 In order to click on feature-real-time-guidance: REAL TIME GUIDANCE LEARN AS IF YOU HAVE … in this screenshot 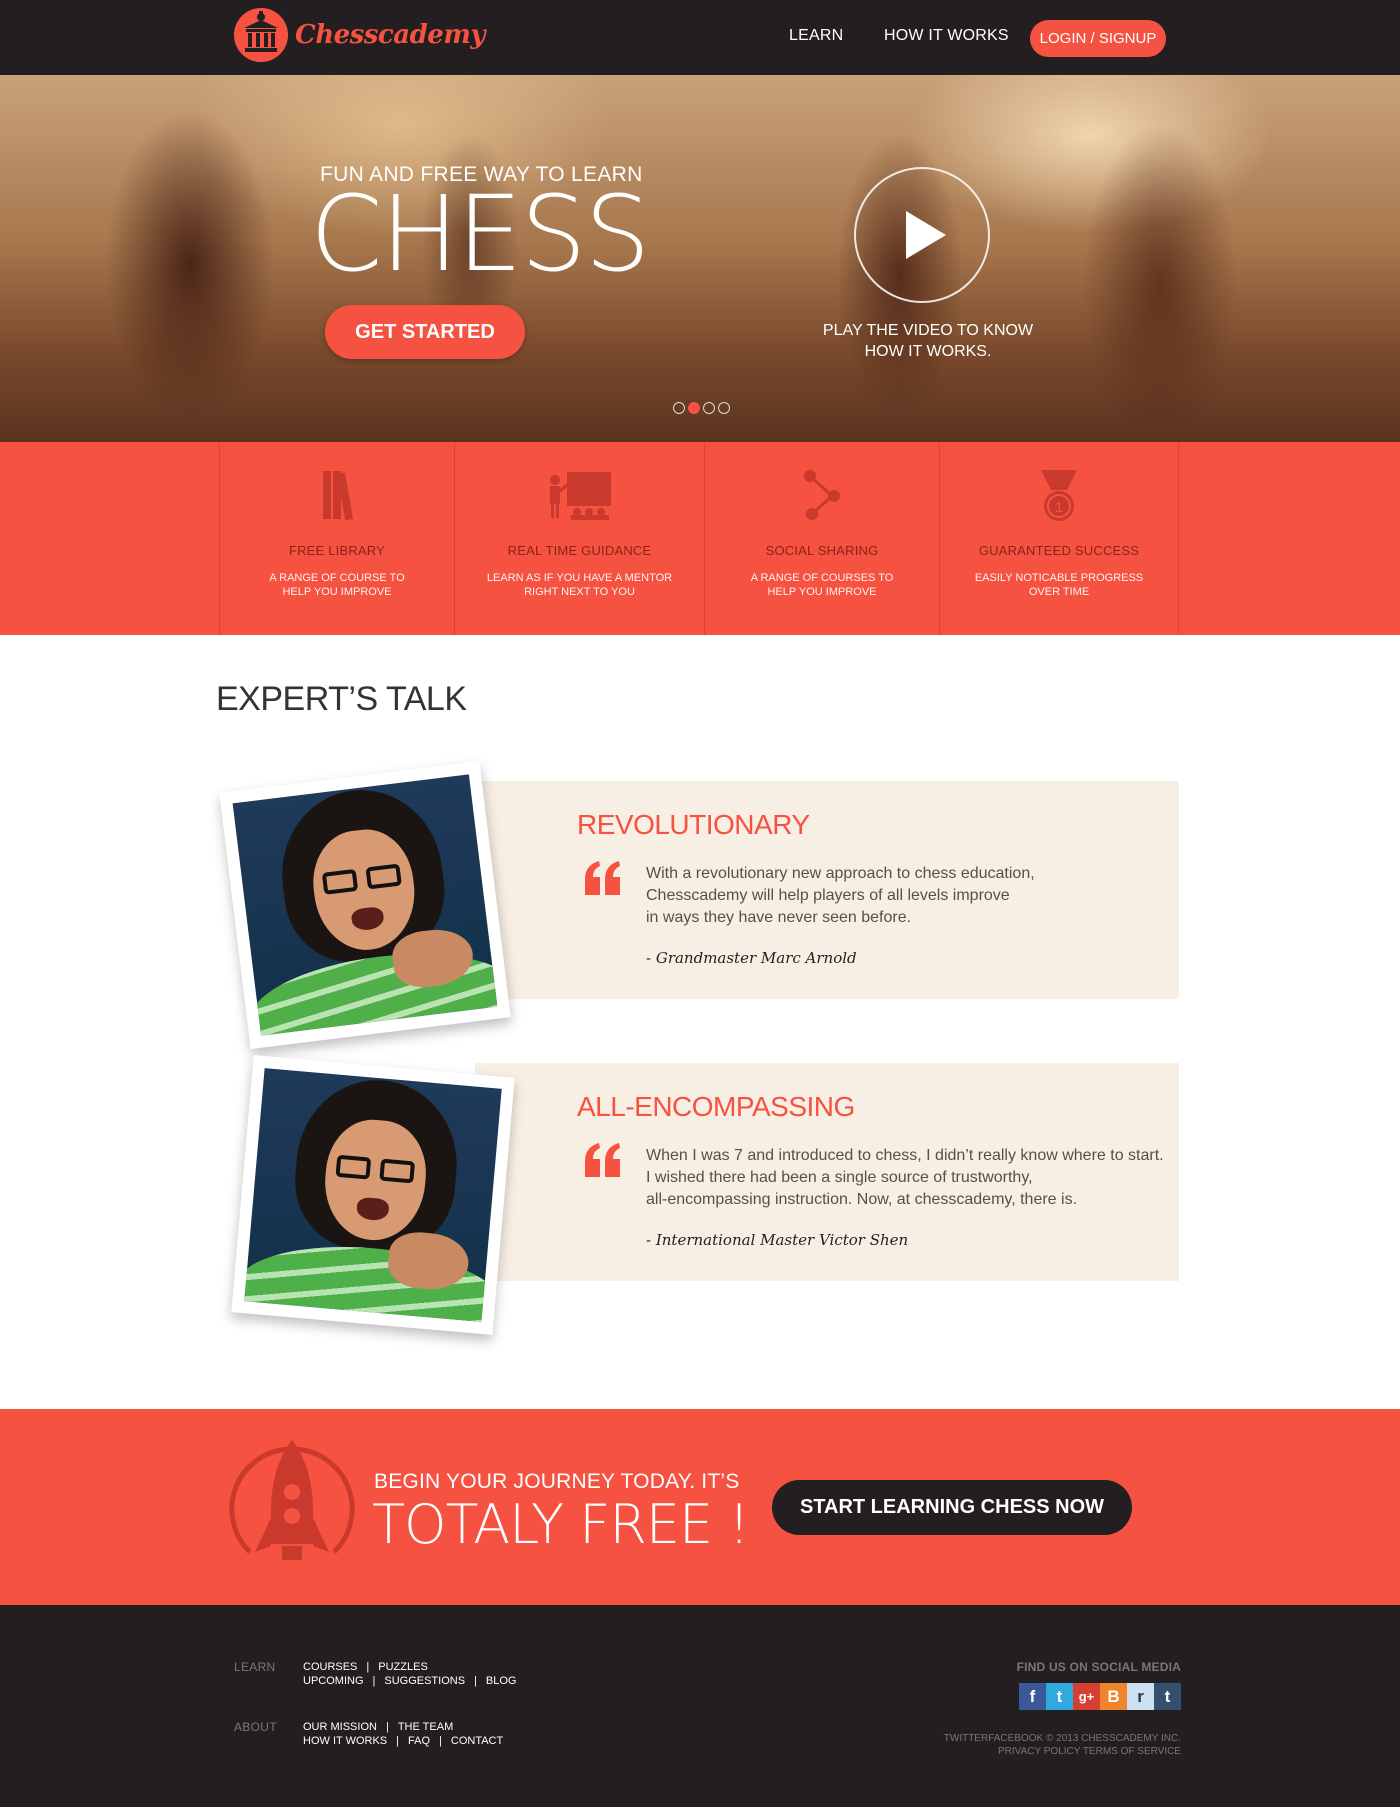, I will do `click(579, 538)`.